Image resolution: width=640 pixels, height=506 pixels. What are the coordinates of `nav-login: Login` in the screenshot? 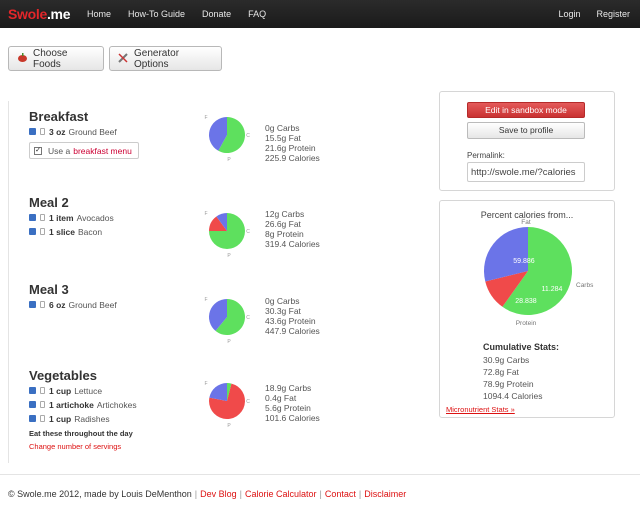 It's located at (569, 14).